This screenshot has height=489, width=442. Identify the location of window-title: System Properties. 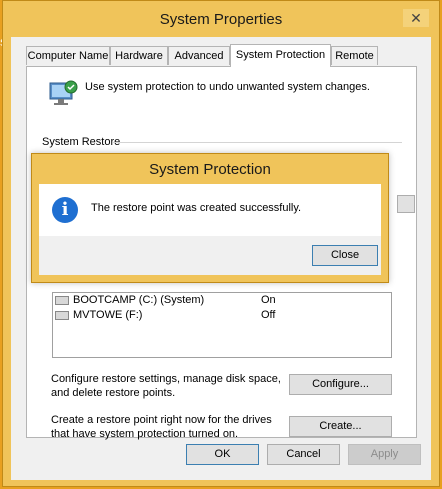
(221, 19).